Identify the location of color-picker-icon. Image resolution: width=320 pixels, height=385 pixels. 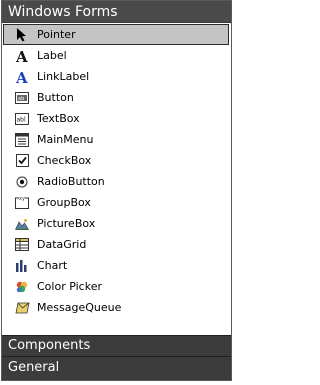
(22, 287).